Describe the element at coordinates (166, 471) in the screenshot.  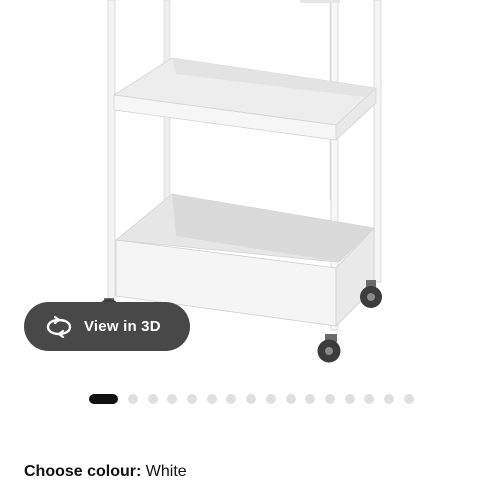
I see `colour-value: White` at that location.